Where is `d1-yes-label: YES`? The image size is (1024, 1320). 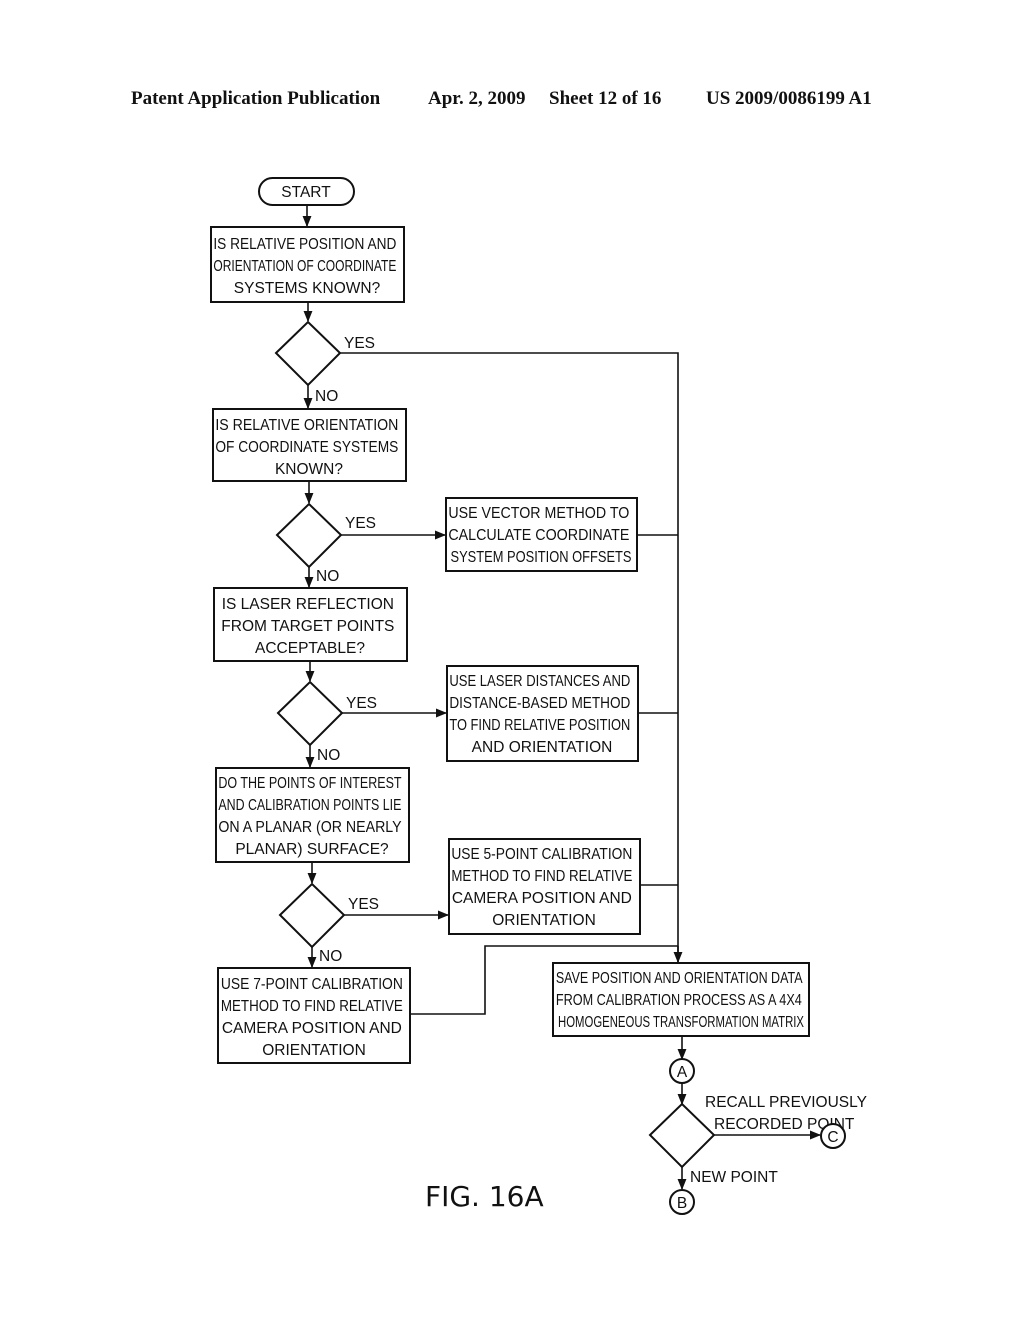
d1-yes-label: YES is located at coordinates (359, 343).